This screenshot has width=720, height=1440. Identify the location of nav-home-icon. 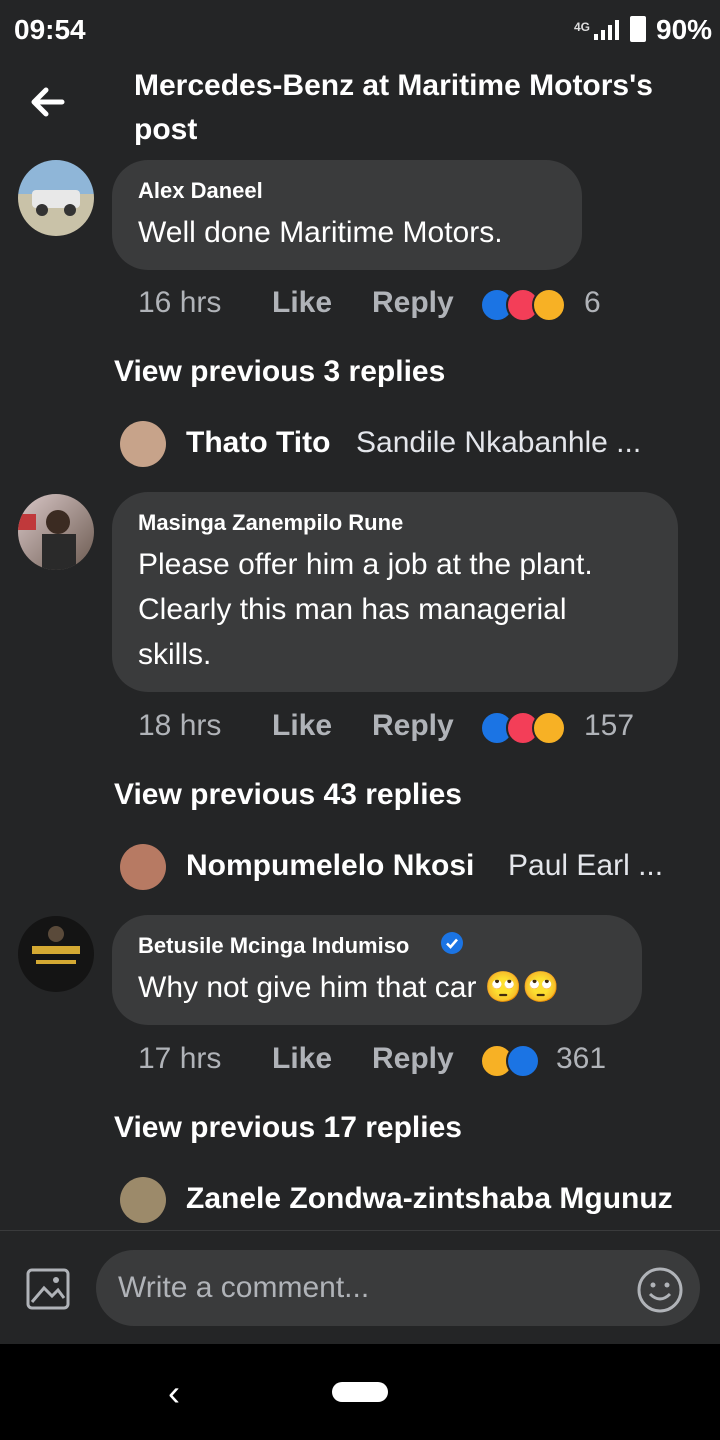
(360, 1392).